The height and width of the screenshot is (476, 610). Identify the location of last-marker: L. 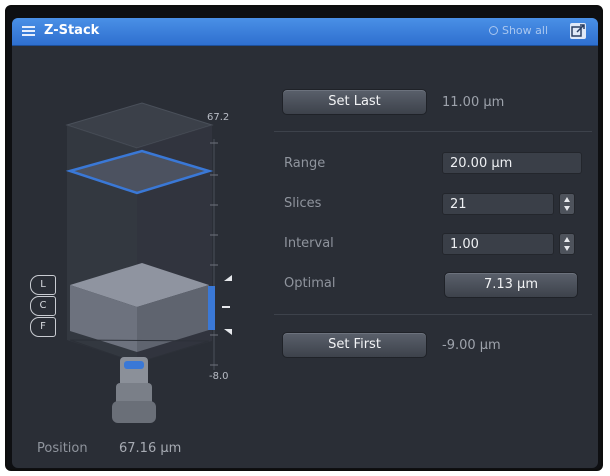
(43, 285).